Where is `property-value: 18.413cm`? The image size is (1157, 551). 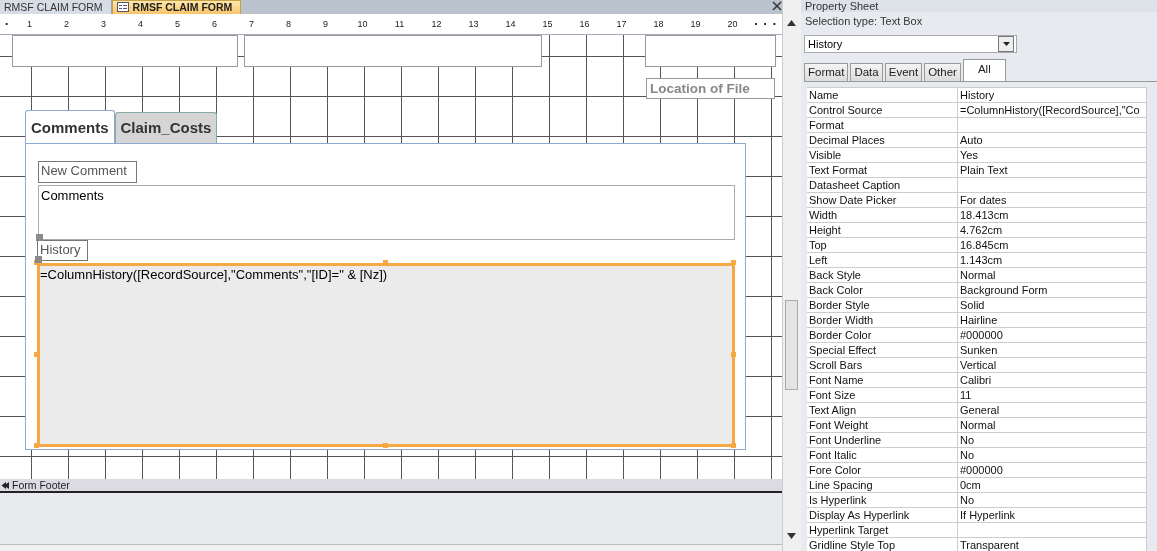
property-value: 18.413cm is located at coordinates (1052, 215).